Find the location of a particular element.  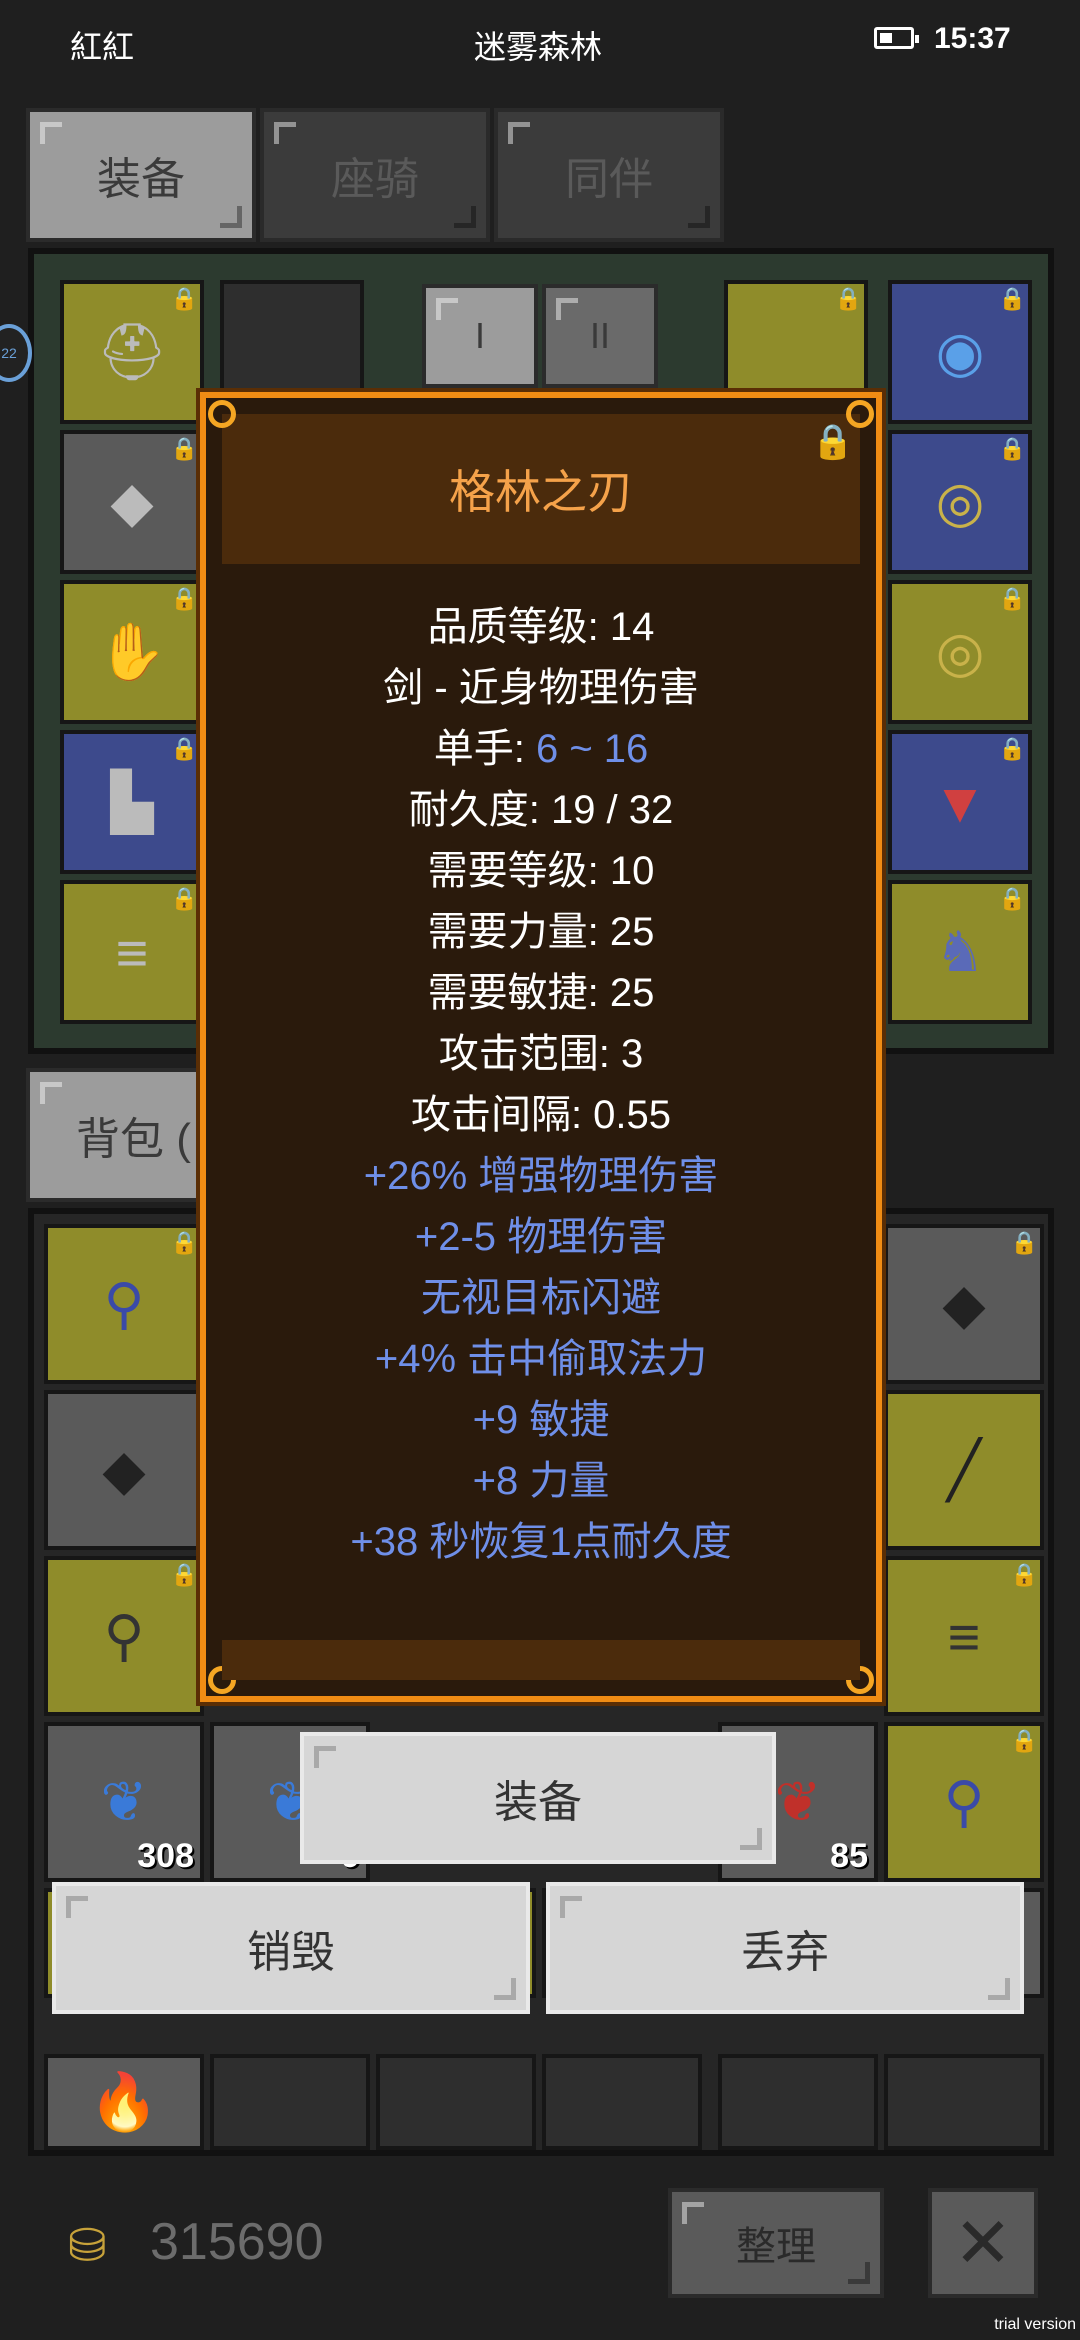

watermark: trial version is located at coordinates (1035, 2324).